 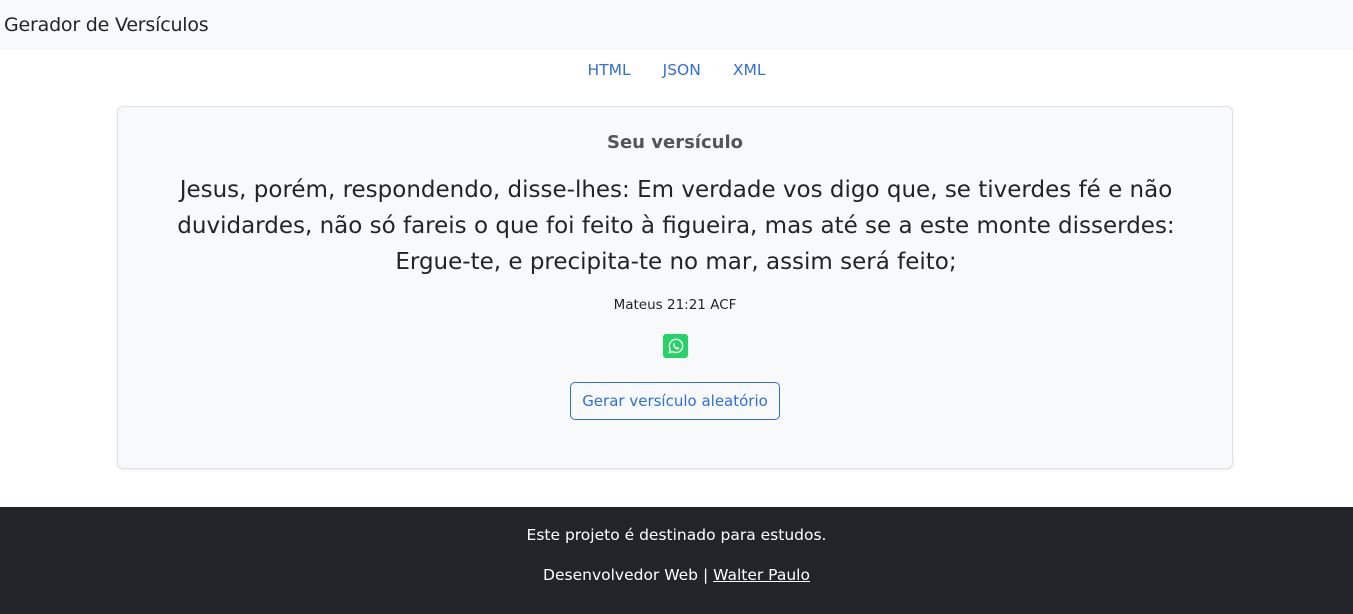 I want to click on footer-credits: Desenvolvedor Web | Walter Paulo, so click(x=676, y=575).